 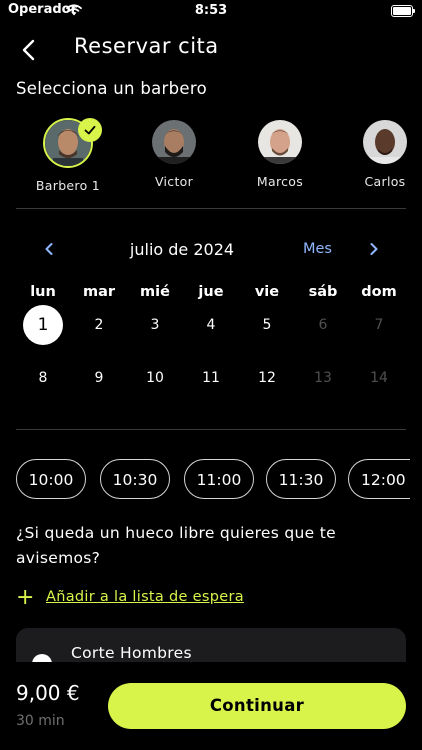 What do you see at coordinates (379, 325) in the screenshot?
I see `calendar-day-unavailable: 7` at bounding box center [379, 325].